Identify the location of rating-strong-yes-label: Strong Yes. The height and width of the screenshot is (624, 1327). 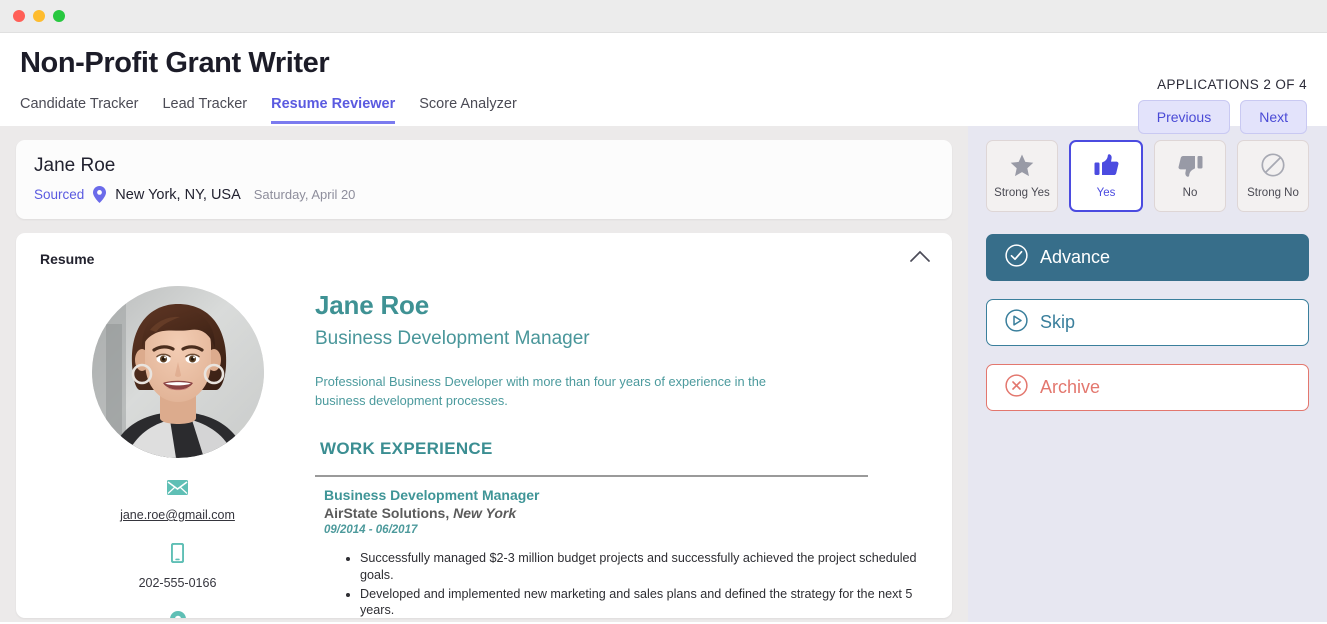
(1022, 192).